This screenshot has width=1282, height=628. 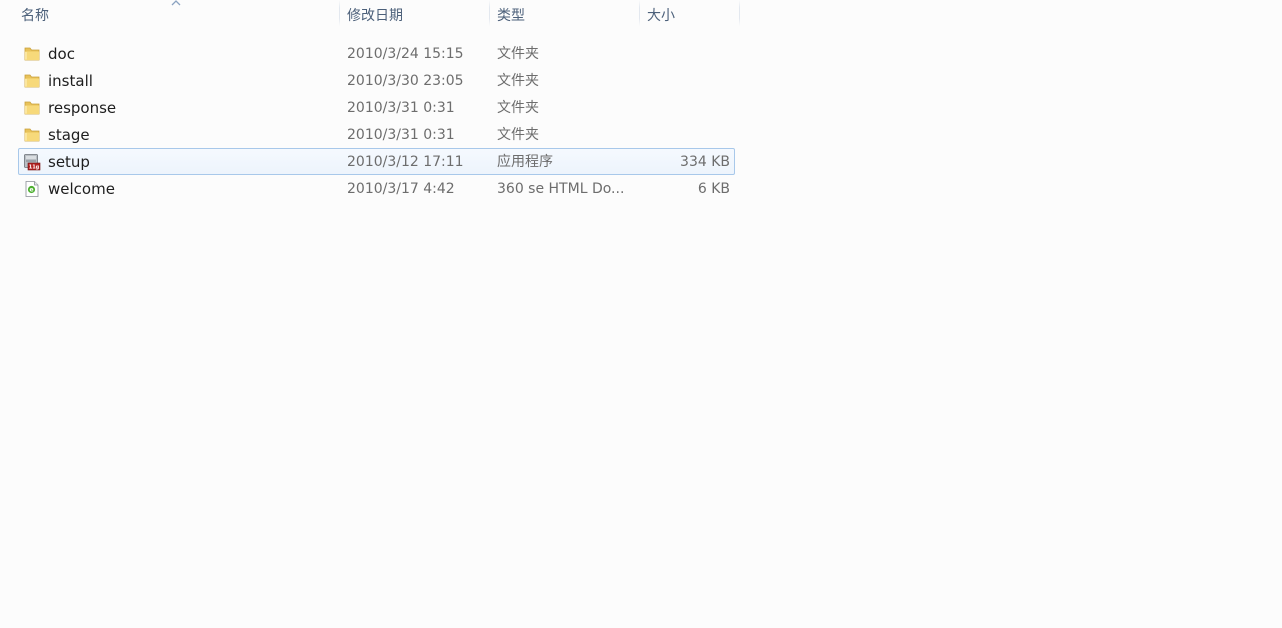 What do you see at coordinates (69, 162) in the screenshot?
I see `file-name: setup` at bounding box center [69, 162].